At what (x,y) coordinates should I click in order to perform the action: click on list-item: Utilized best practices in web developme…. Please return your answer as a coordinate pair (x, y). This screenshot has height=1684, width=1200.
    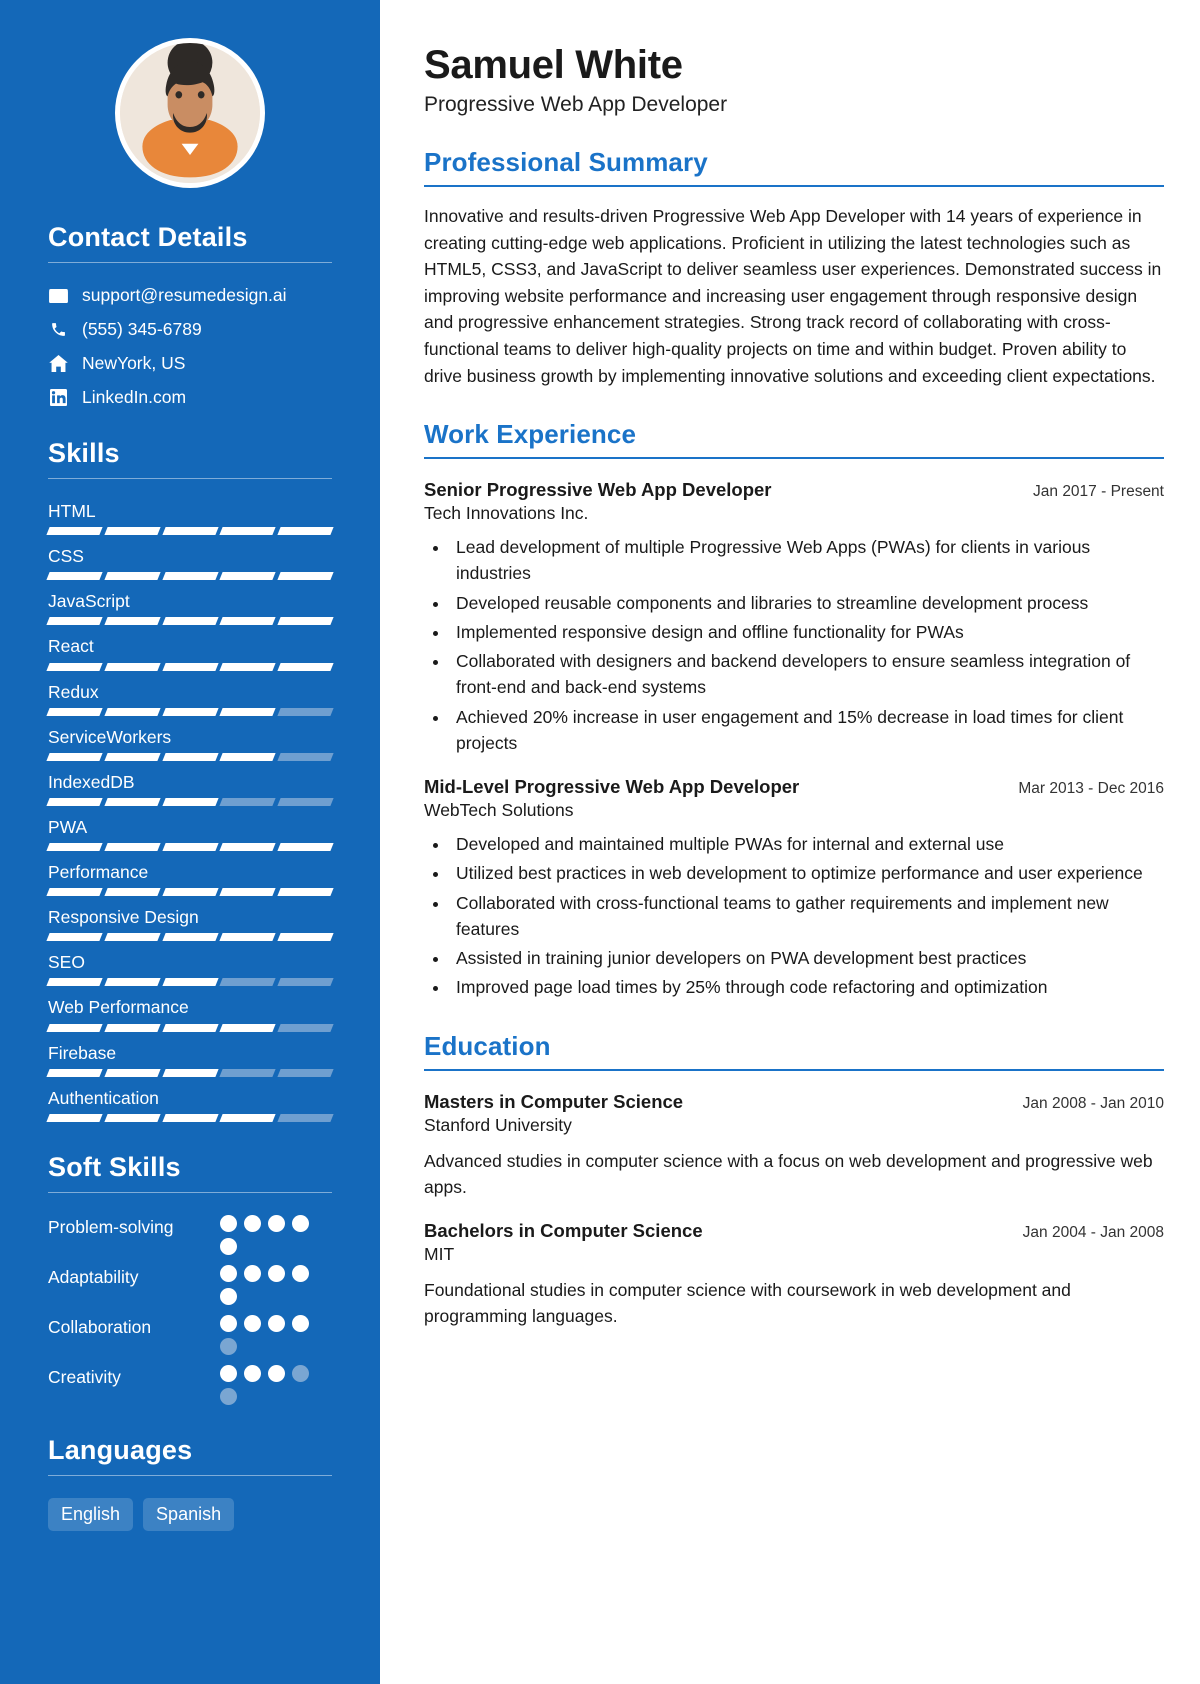
    Looking at the image, I should click on (807, 873).